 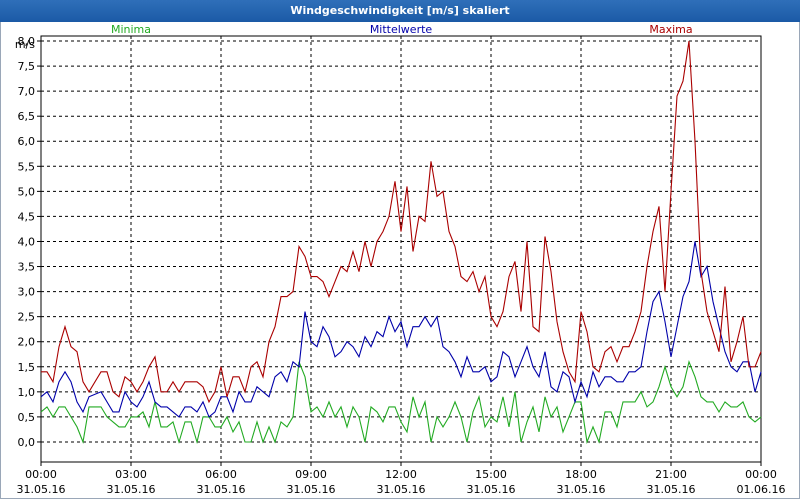 I want to click on y-tick-label: 4,5, so click(x=27, y=216).